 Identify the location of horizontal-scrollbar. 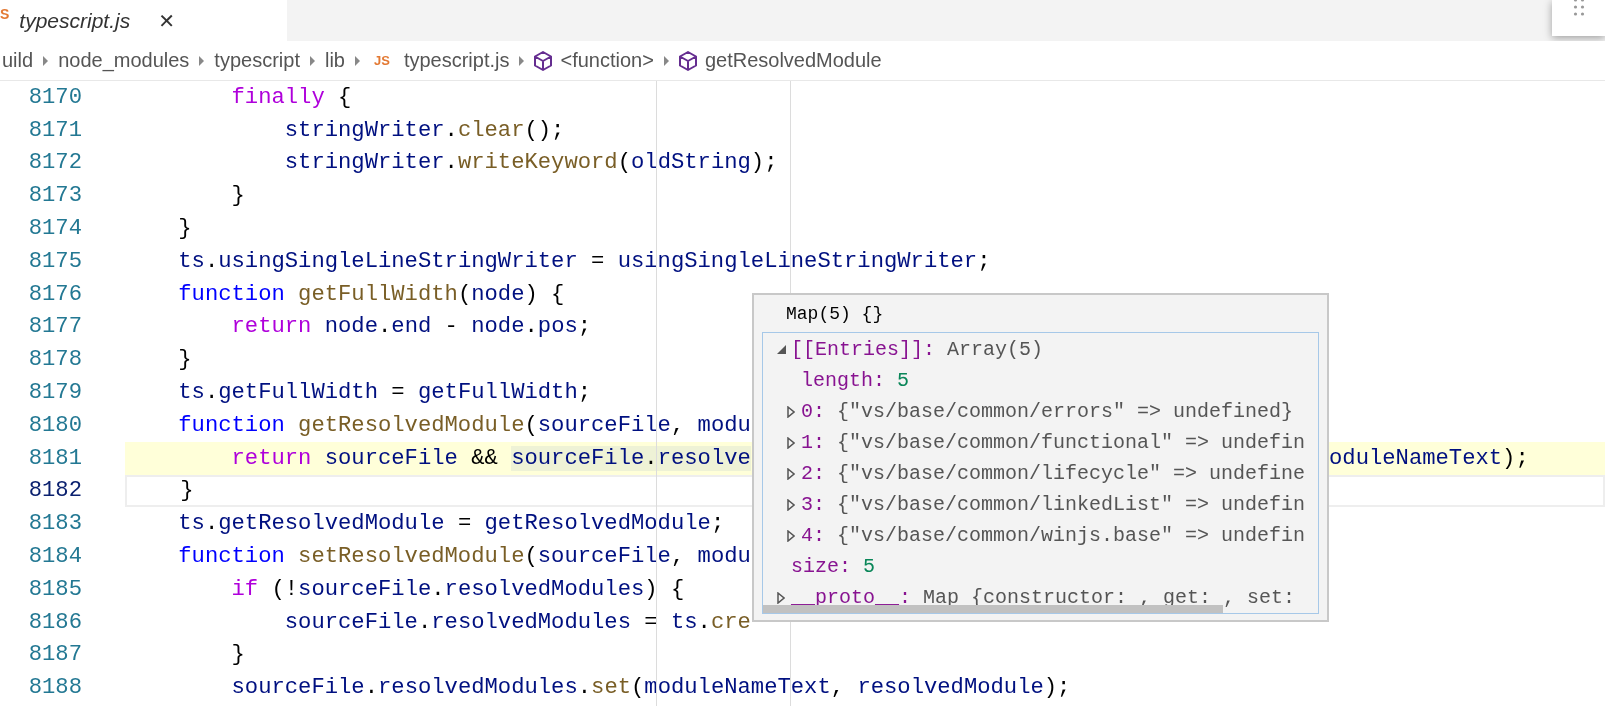
(993, 609).